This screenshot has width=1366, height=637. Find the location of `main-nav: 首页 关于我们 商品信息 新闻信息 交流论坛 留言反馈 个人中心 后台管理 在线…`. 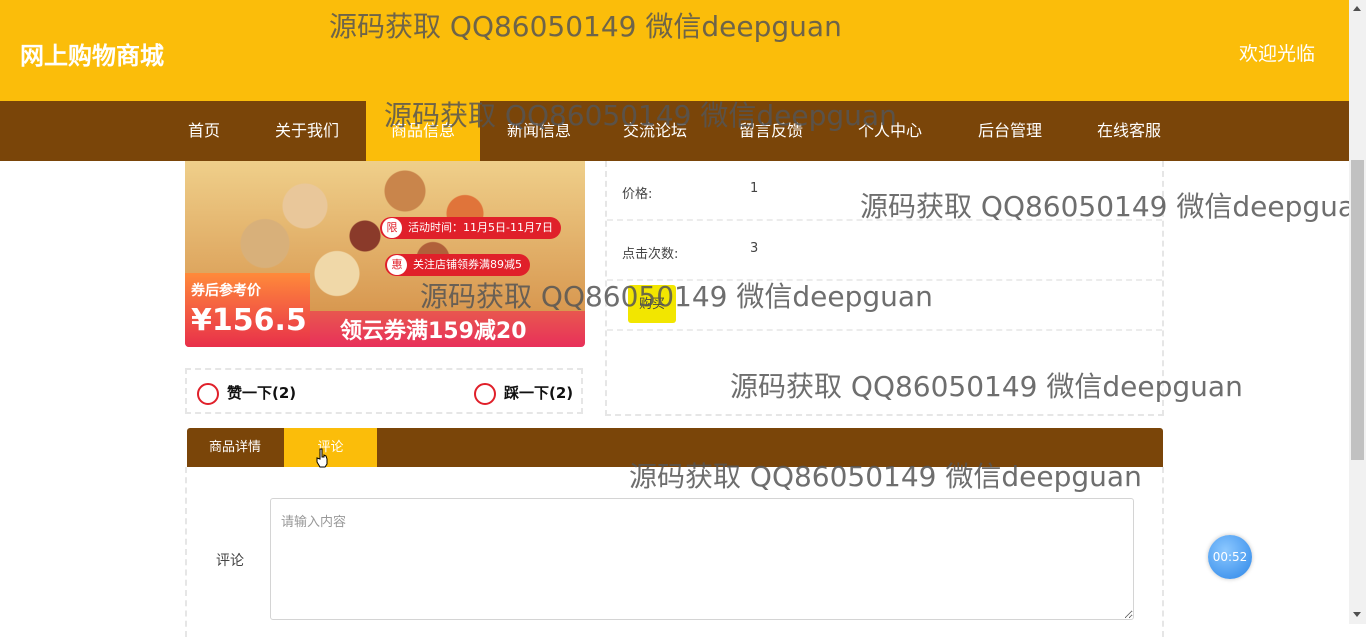

main-nav: 首页 关于我们 商品信息 新闻信息 交流论坛 留言反馈 个人中心 后台管理 在线… is located at coordinates (674, 131).